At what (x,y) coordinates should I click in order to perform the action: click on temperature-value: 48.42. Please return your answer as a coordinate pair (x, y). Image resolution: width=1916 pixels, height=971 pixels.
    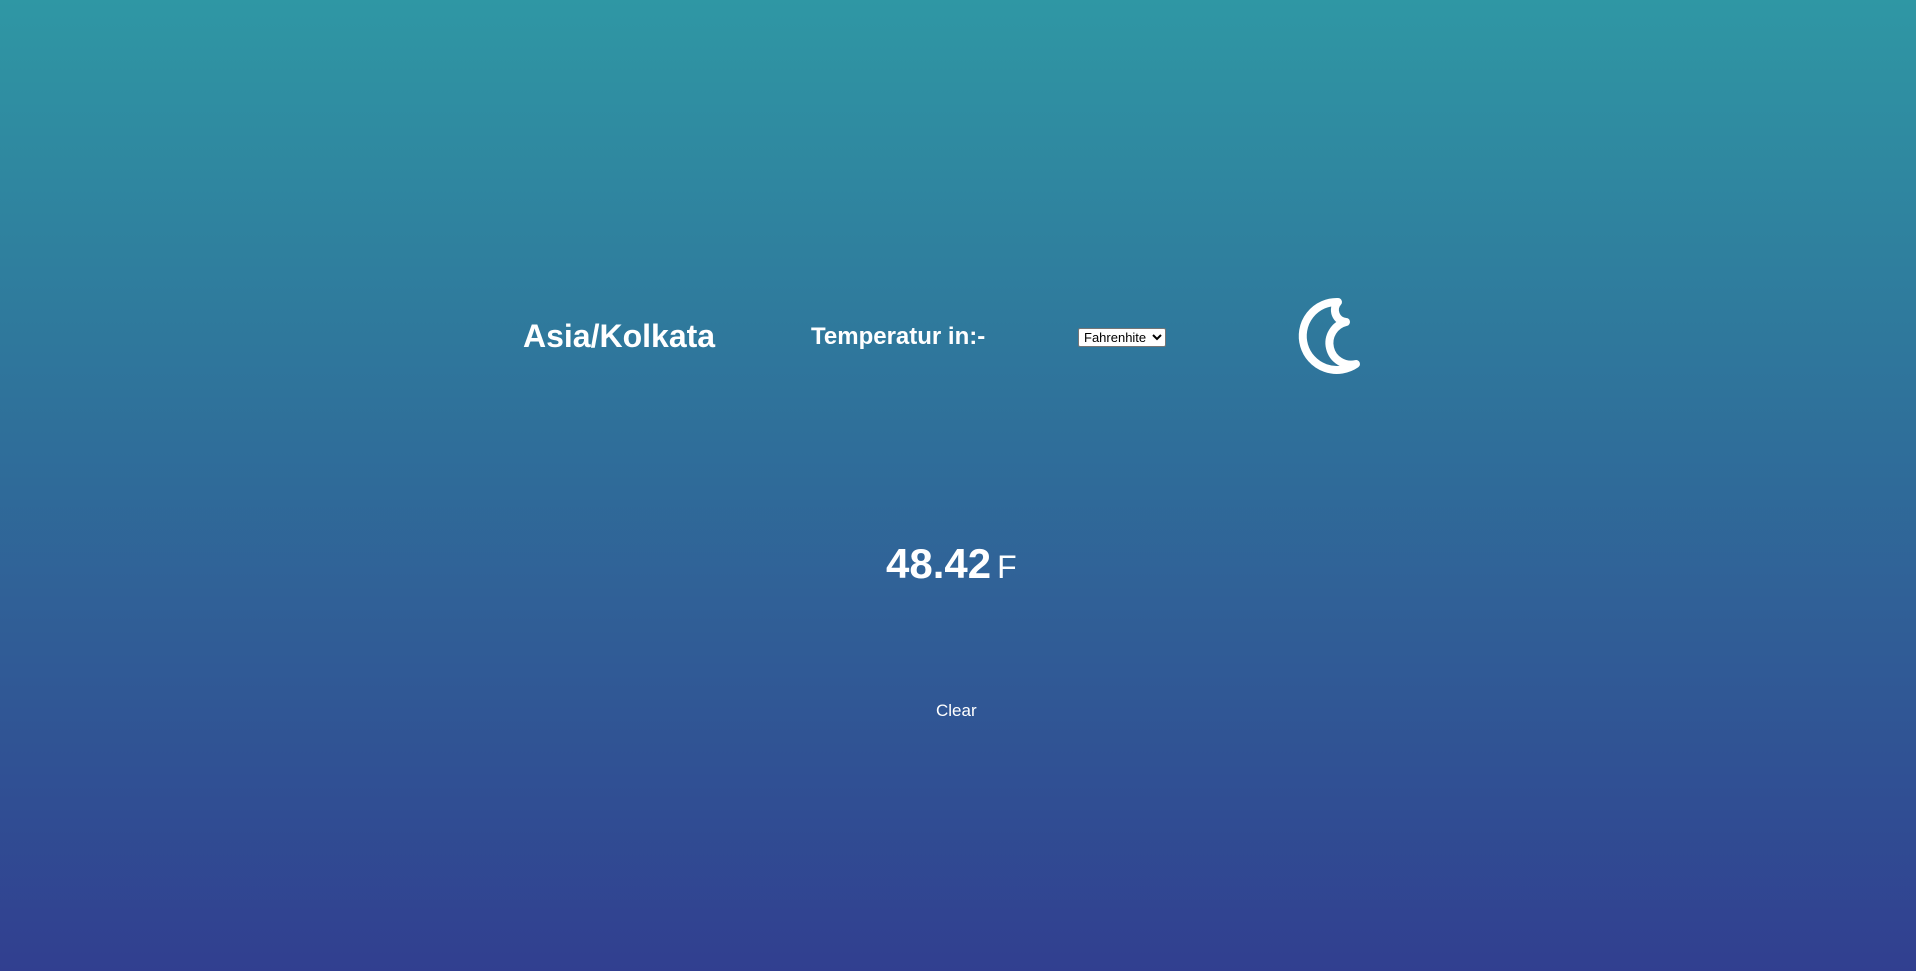
    Looking at the image, I should click on (939, 563).